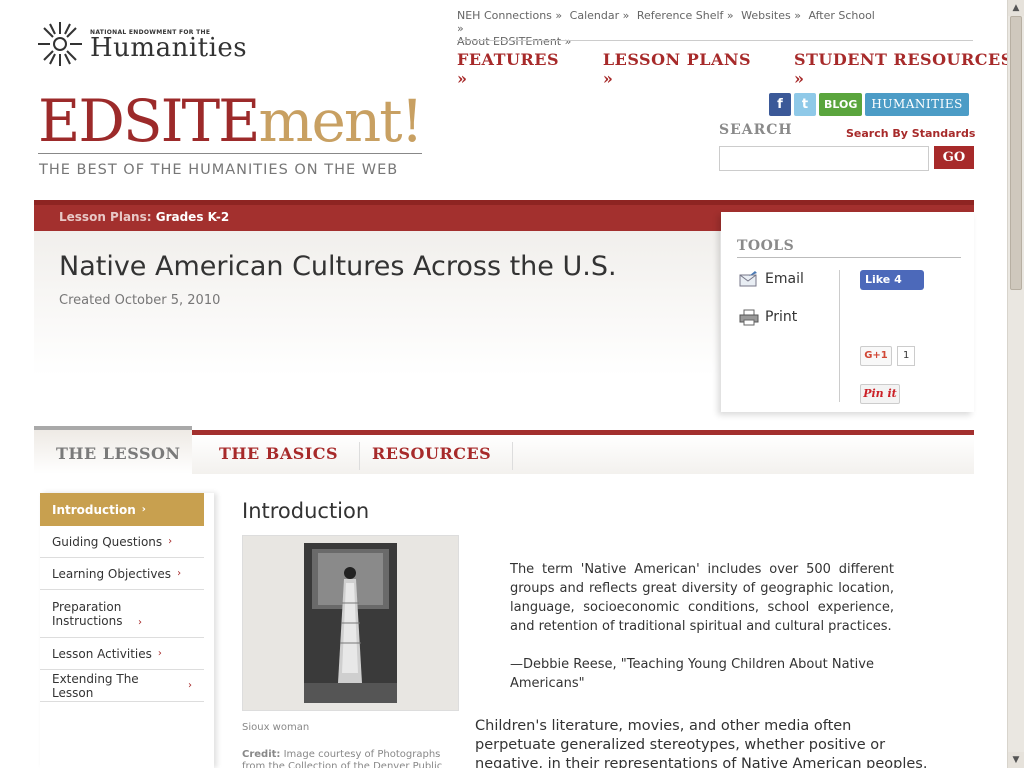 The height and width of the screenshot is (768, 1024). What do you see at coordinates (350, 623) in the screenshot?
I see `sioux-woman-photo` at bounding box center [350, 623].